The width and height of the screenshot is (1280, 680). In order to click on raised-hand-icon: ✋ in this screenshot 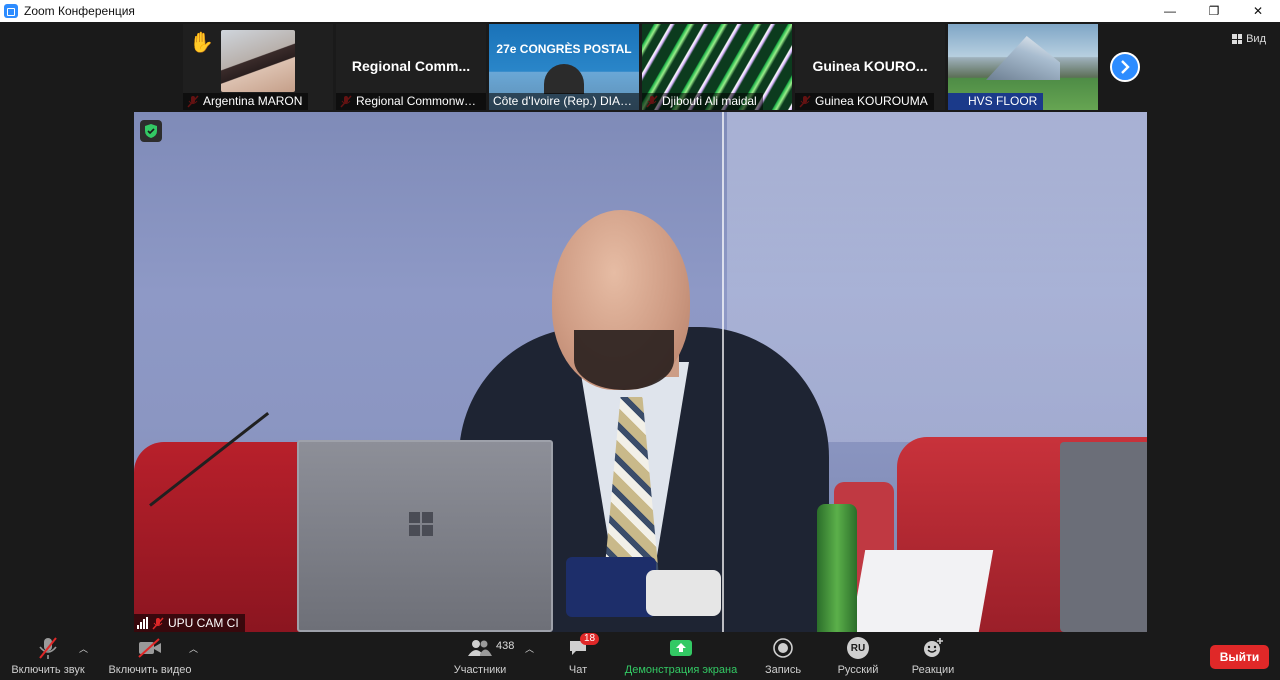, I will do `click(201, 43)`.